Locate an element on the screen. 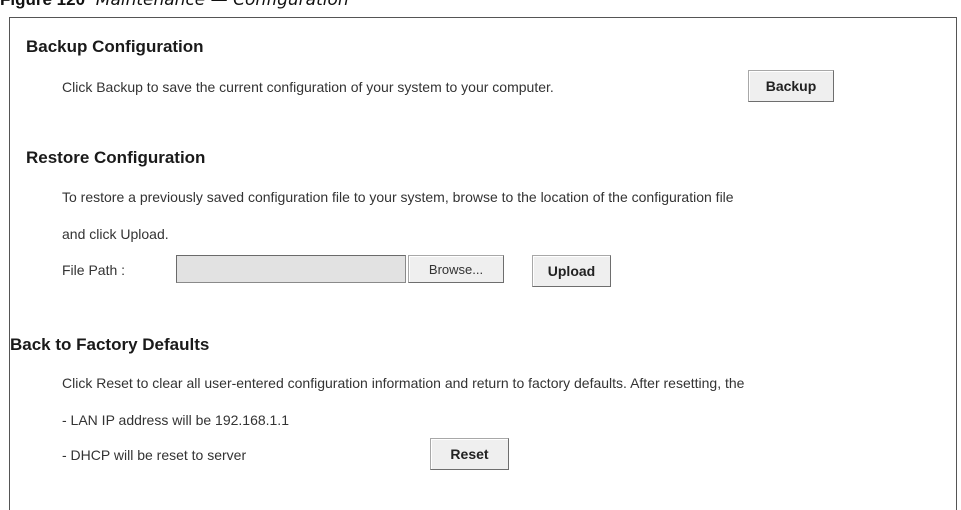 The width and height of the screenshot is (961, 510). file-path-label: File Path : is located at coordinates (94, 270).